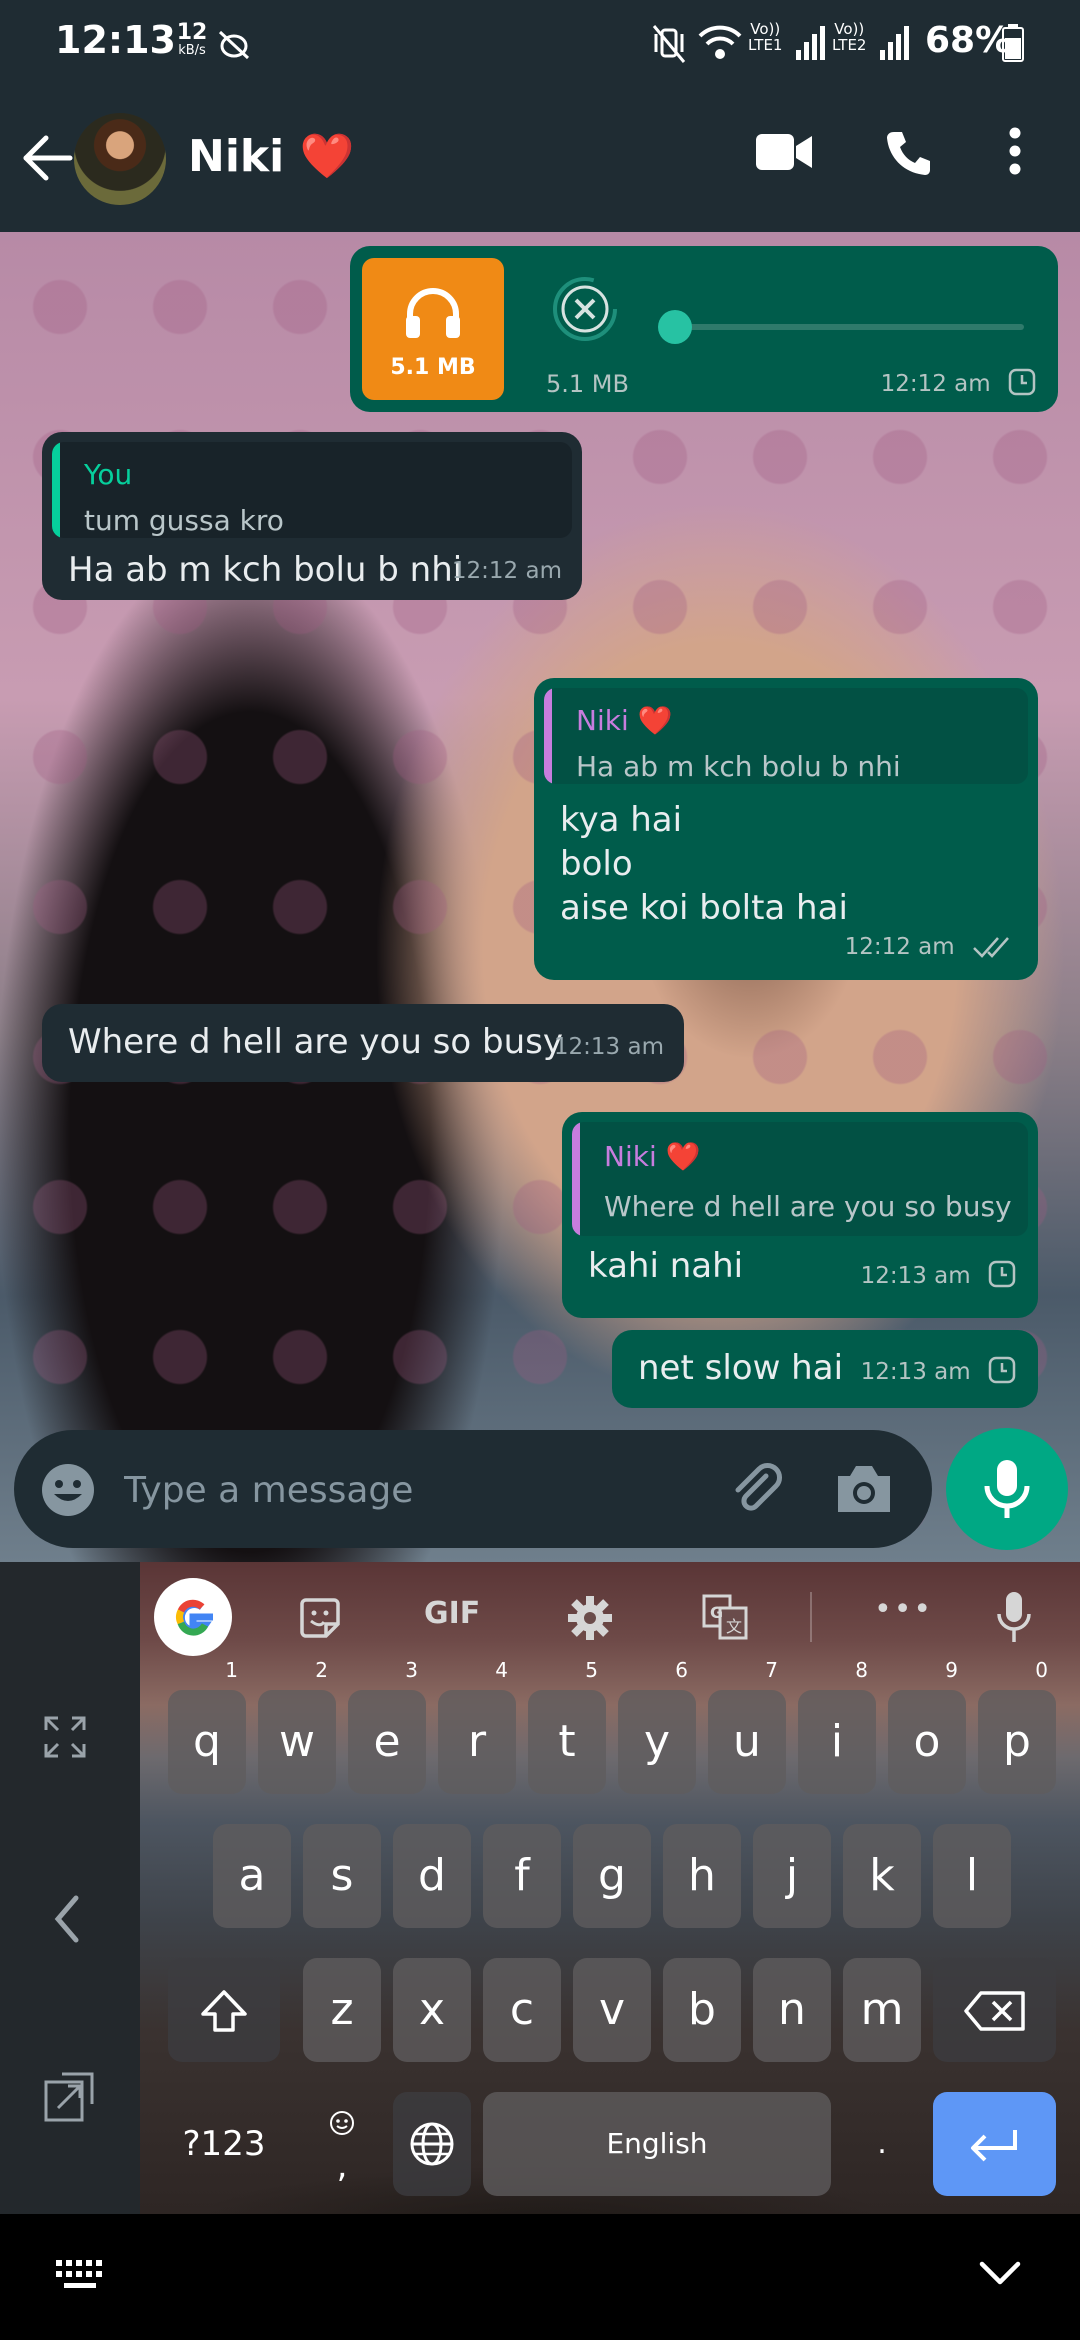 This screenshot has width=1080, height=2340. I want to click on google-search-button, so click(193, 1617).